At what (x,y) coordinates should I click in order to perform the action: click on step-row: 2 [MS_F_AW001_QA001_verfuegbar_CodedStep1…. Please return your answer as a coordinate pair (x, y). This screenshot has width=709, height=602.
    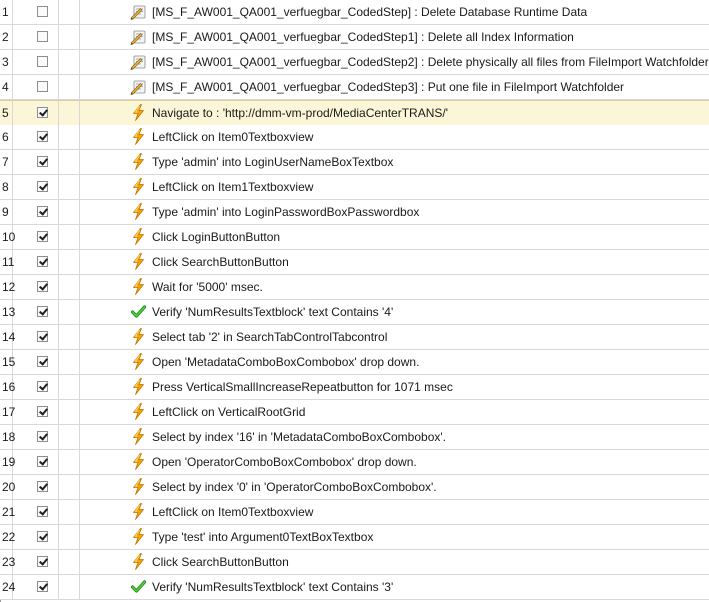
    Looking at the image, I should click on (354, 37).